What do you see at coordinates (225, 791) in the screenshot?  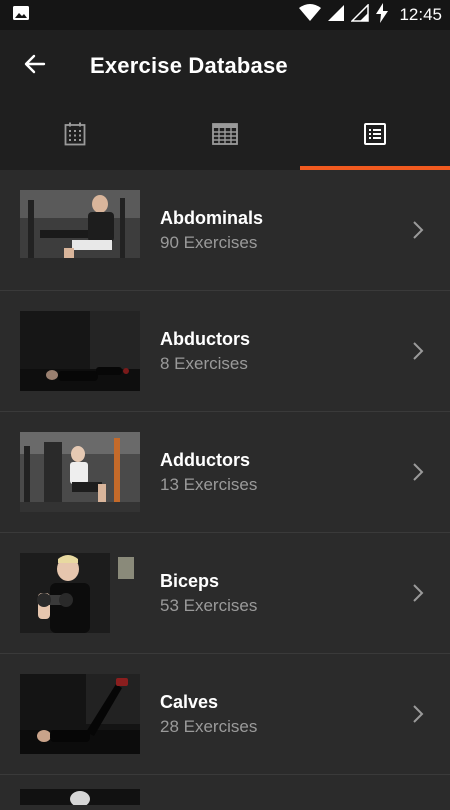 I see `list-item-partial` at bounding box center [225, 791].